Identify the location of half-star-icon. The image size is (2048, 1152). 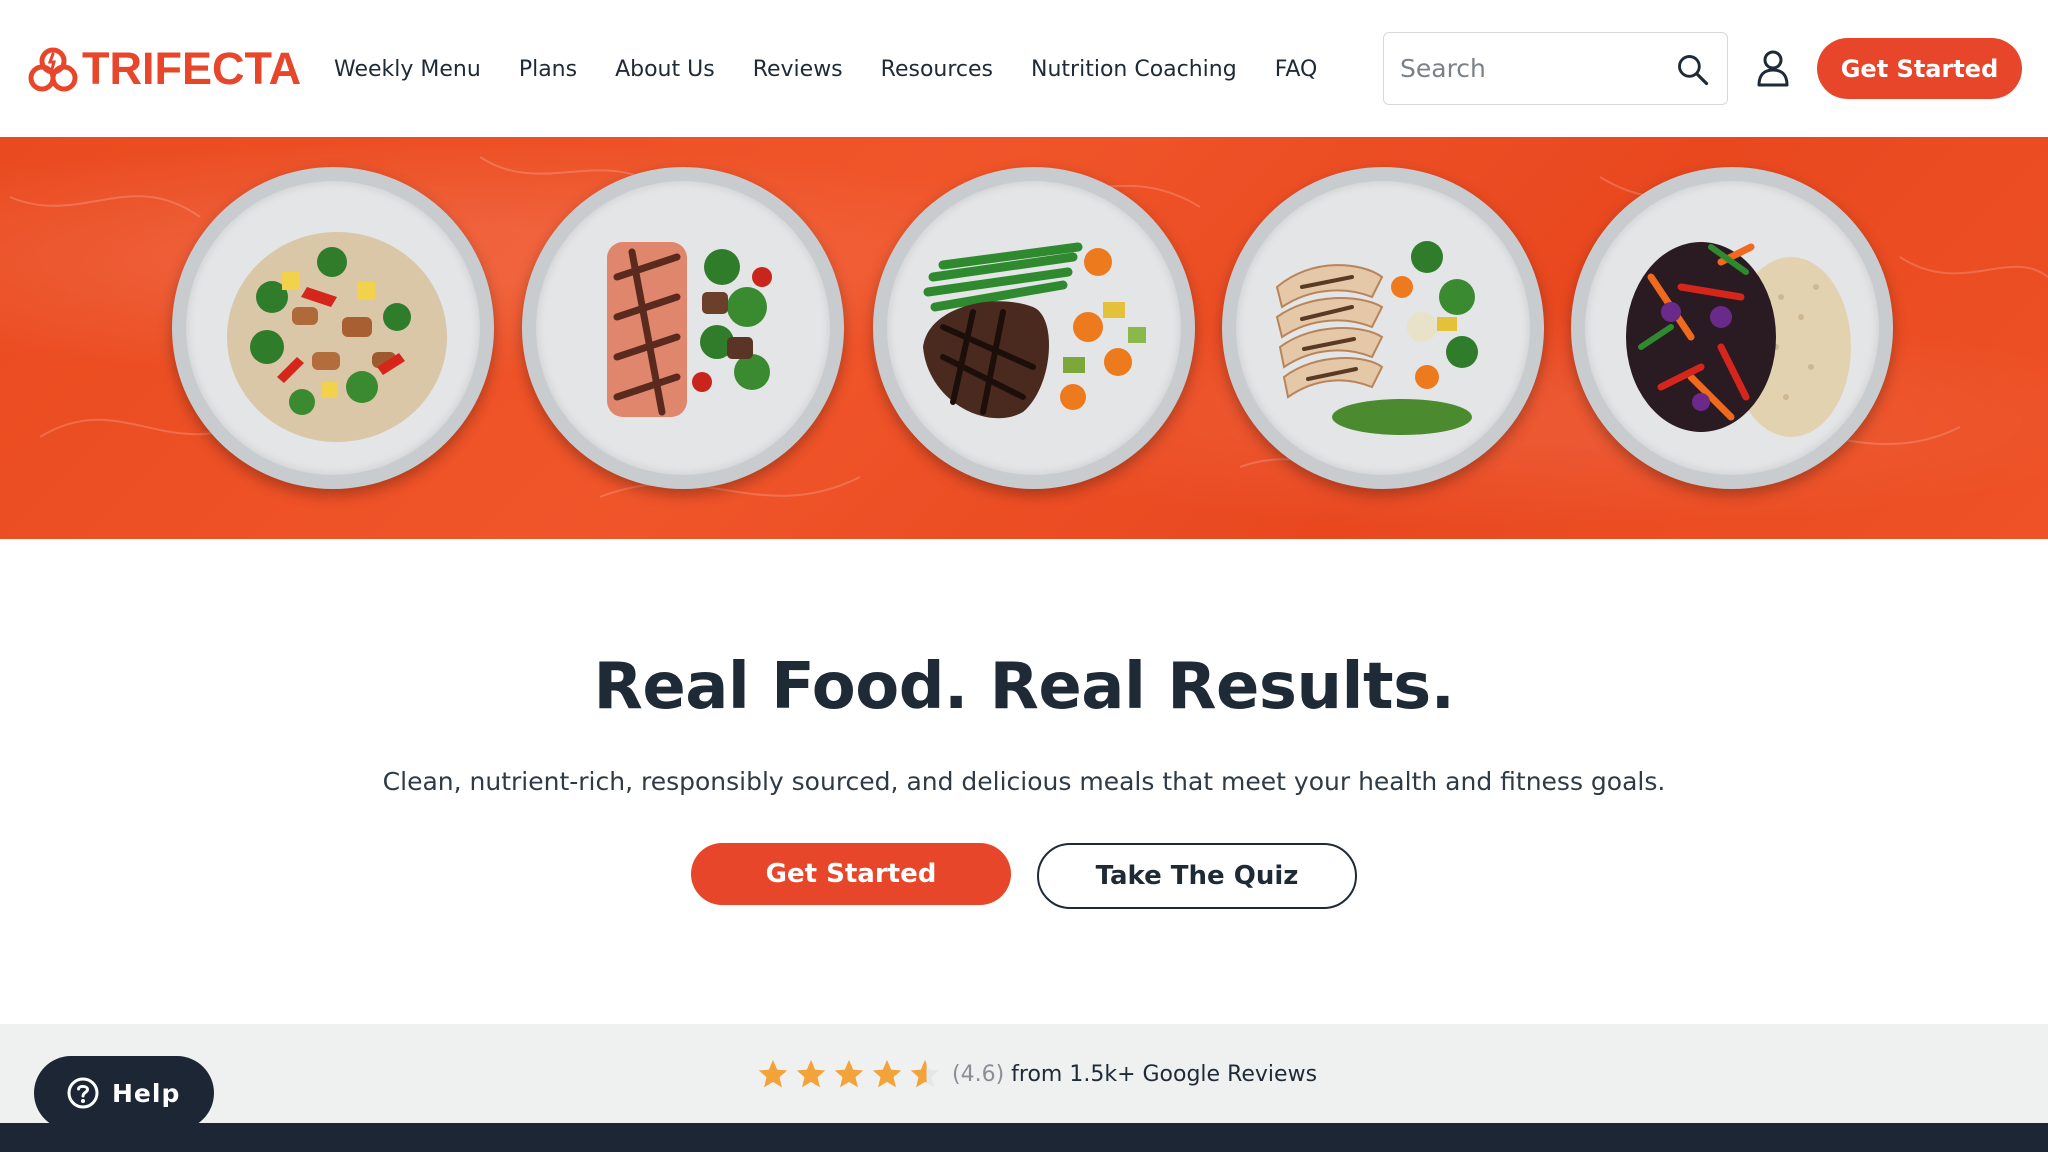
(925, 1073).